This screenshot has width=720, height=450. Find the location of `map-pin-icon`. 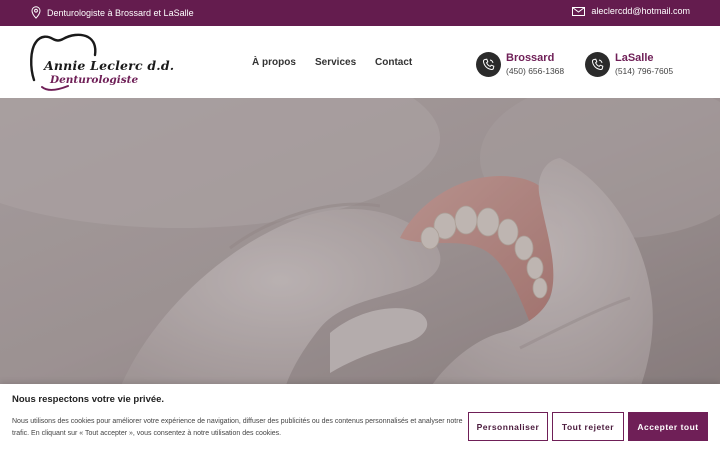

map-pin-icon is located at coordinates (36, 12).